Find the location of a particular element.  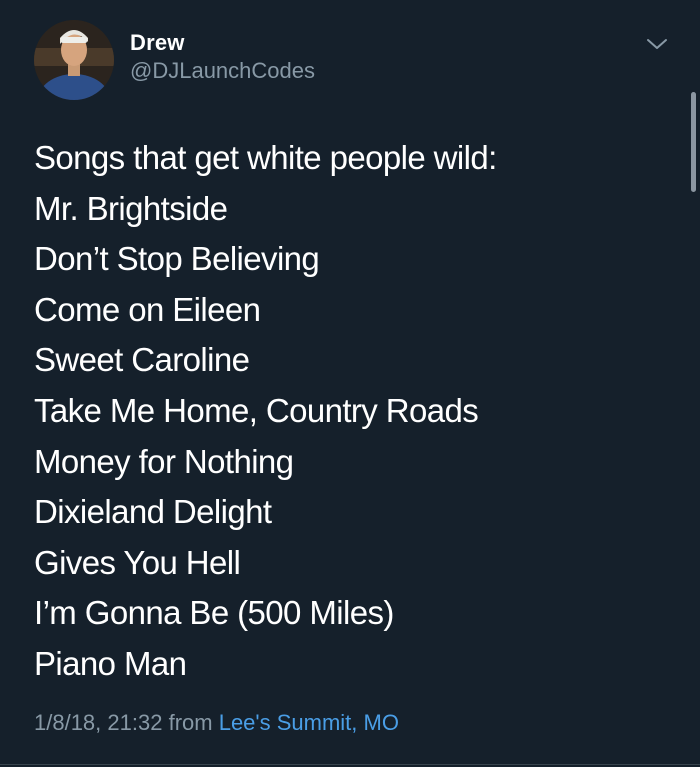

avatar is located at coordinates (74, 60).